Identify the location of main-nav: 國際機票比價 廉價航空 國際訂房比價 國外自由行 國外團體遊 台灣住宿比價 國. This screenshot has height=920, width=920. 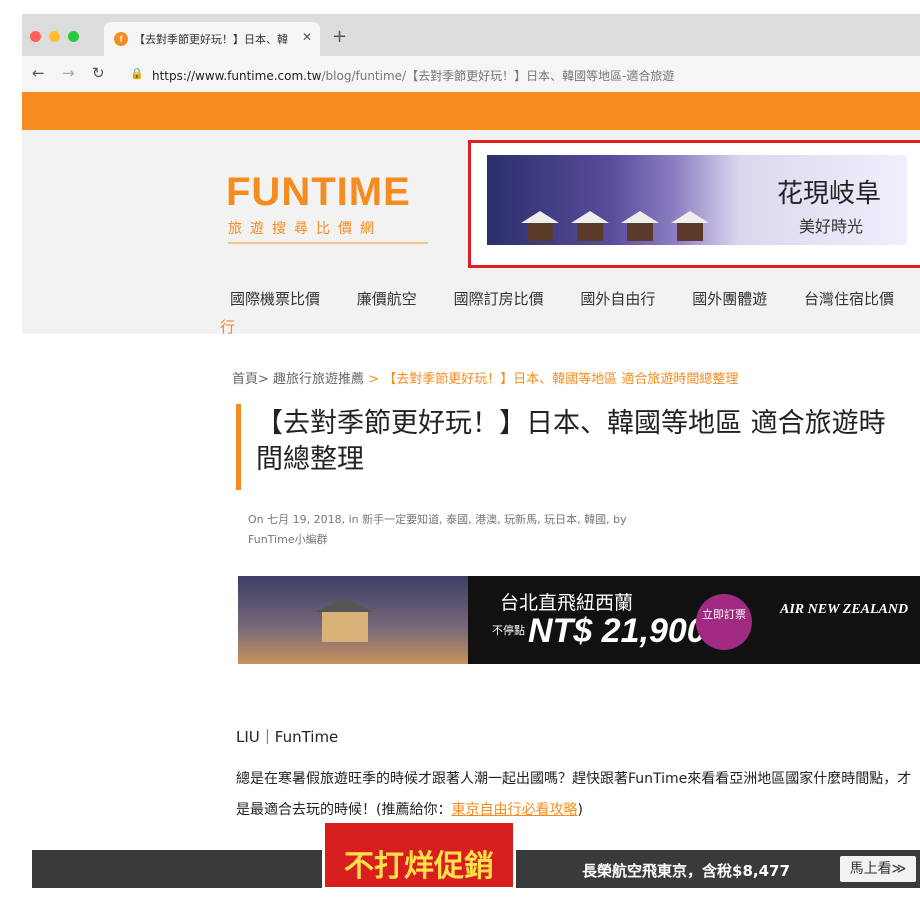
(575, 298).